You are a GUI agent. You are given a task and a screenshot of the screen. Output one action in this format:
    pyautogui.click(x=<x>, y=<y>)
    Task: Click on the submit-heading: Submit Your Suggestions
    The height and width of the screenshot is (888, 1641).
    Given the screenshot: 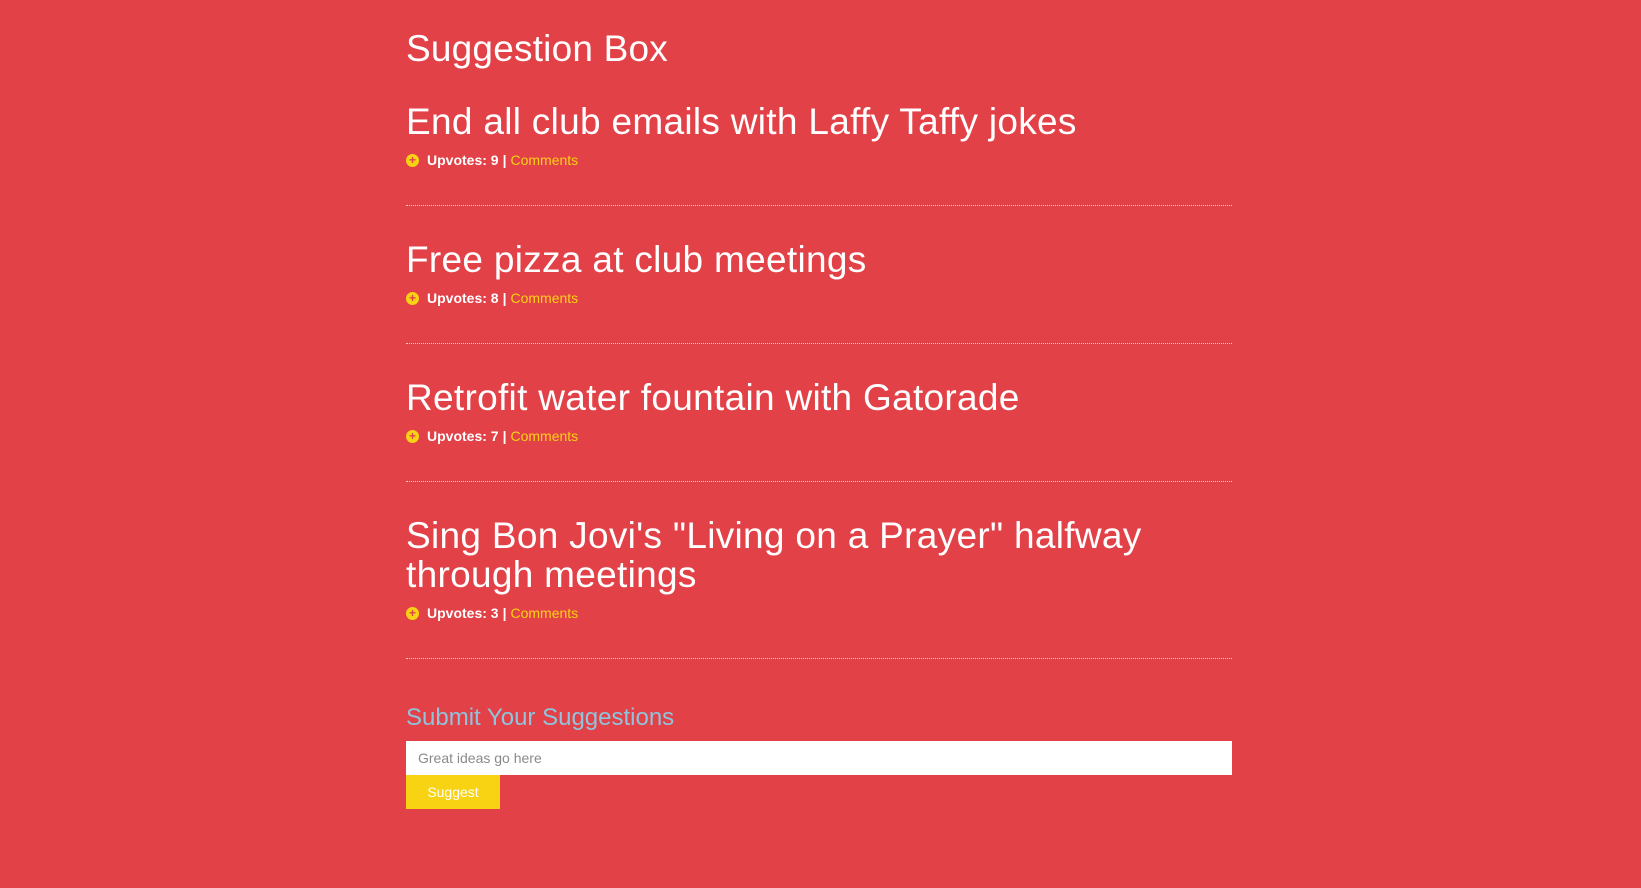 What is the action you would take?
    pyautogui.click(x=540, y=717)
    